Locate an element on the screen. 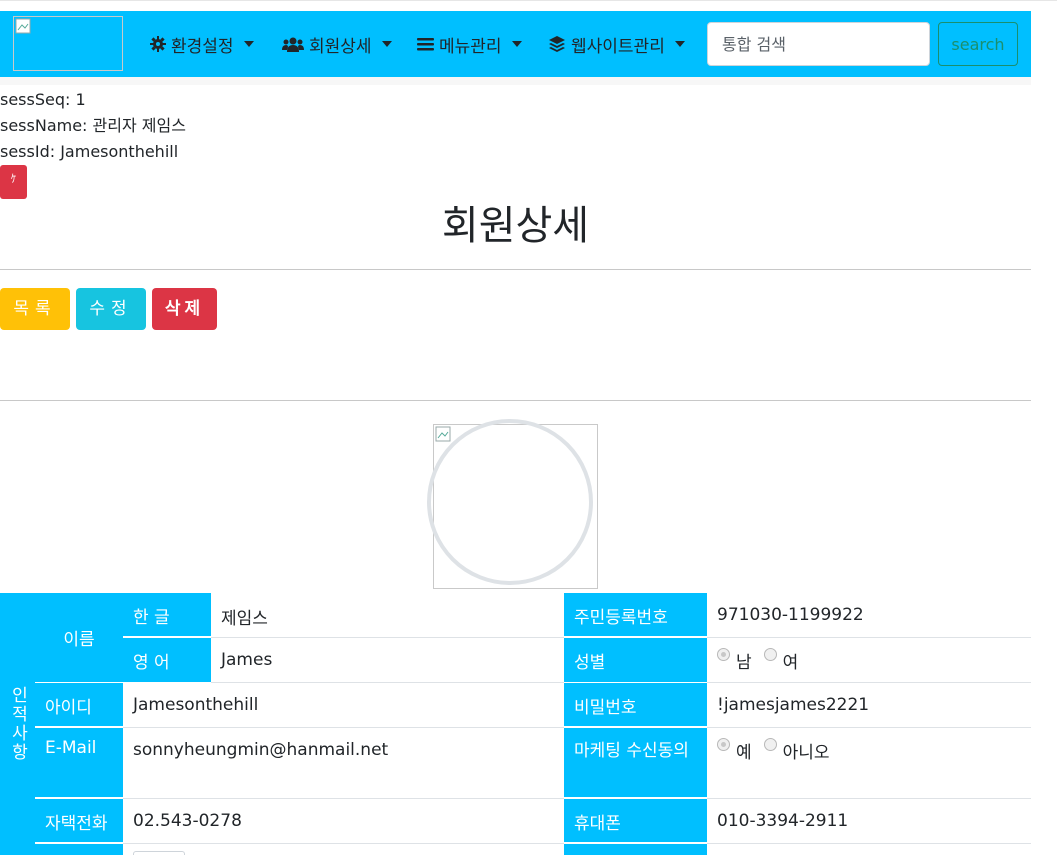 This screenshot has width=1057, height=855. navbar-shadow is located at coordinates (515, 81).